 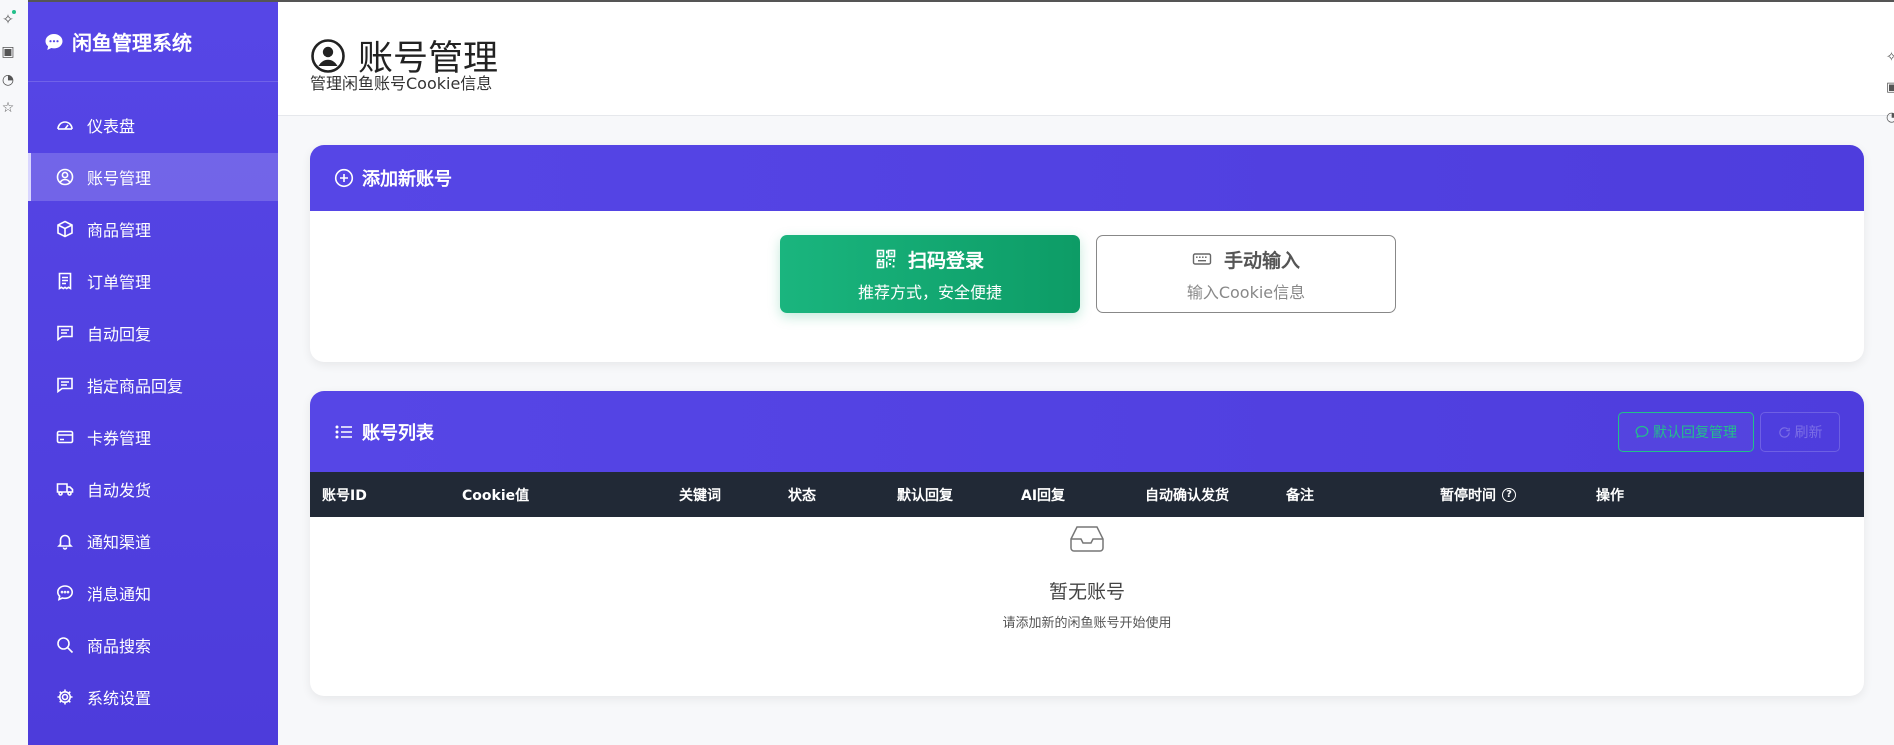 What do you see at coordinates (119, 594) in the screenshot?
I see `sidebar-item-label: 消息通知` at bounding box center [119, 594].